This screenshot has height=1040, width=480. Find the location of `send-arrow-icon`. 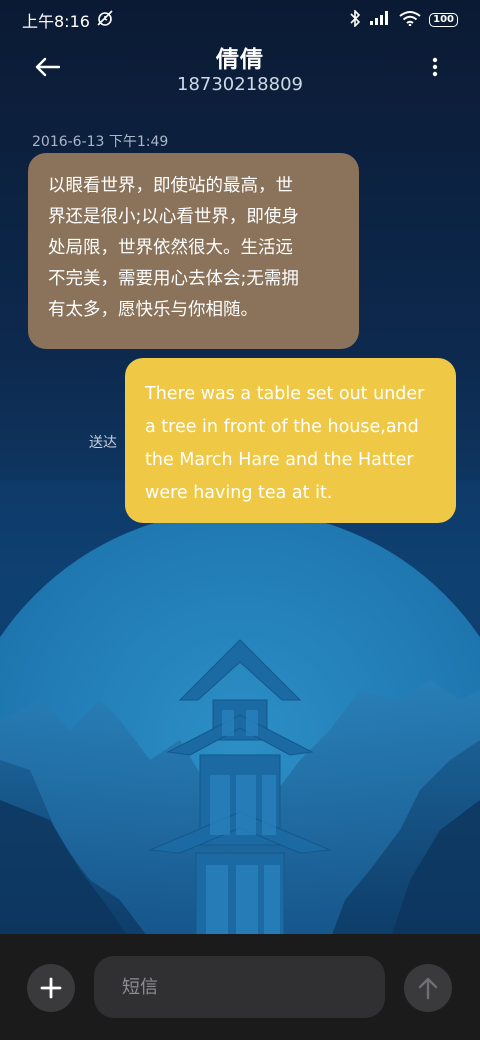

send-arrow-icon is located at coordinates (428, 988).